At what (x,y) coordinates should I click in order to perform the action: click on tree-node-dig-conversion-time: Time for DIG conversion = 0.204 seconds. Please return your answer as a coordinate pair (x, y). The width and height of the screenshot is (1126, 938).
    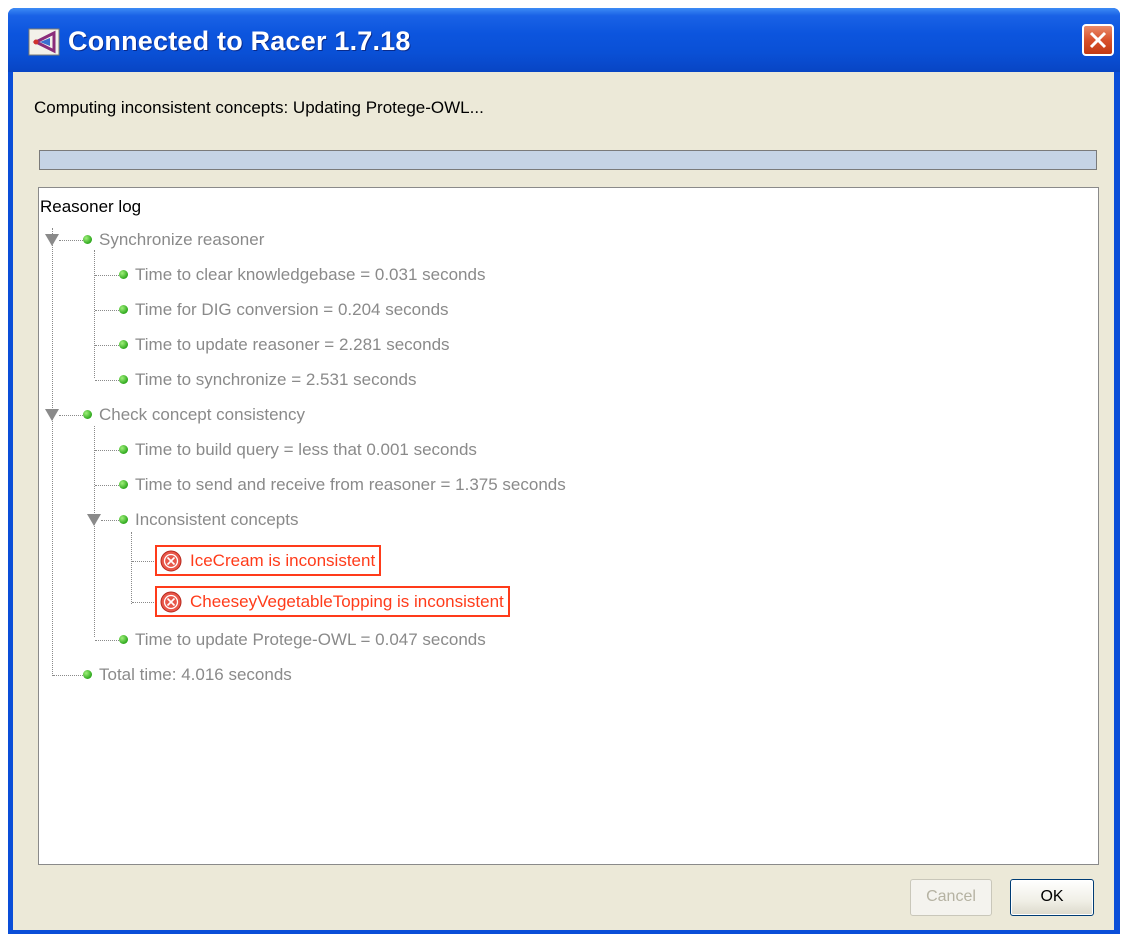
    Looking at the image, I should click on (284, 310).